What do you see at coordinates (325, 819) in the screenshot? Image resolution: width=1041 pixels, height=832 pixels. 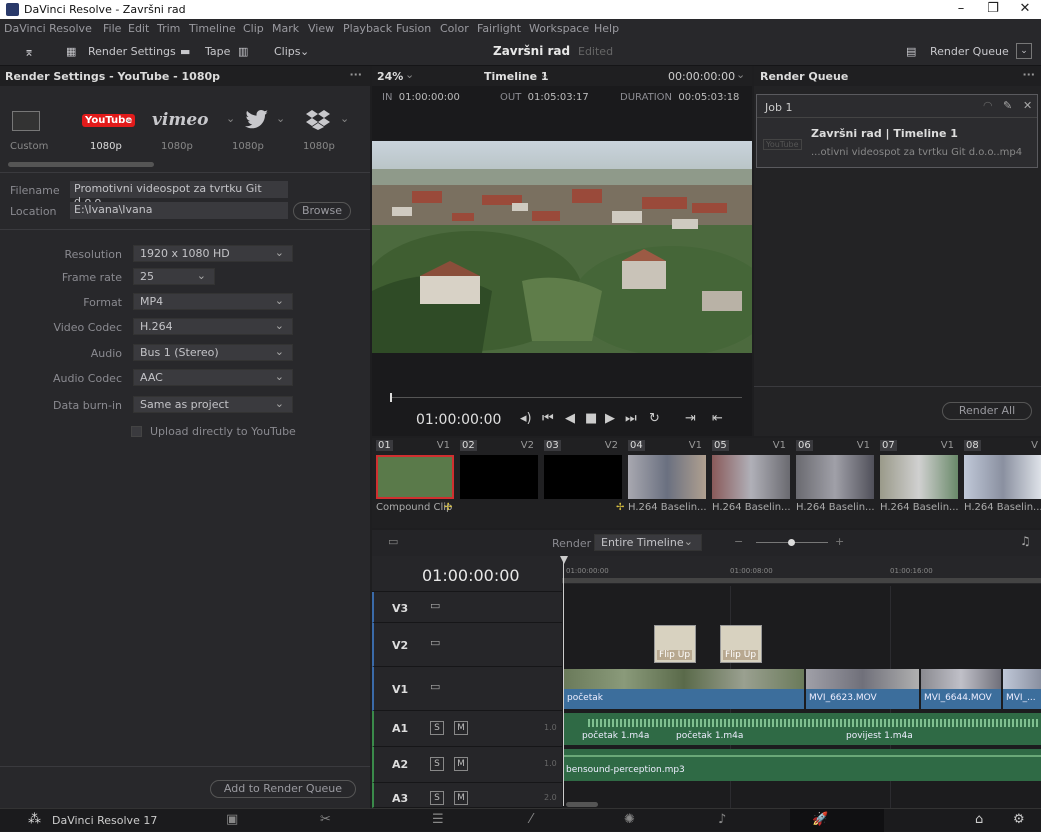 I see `cut-page-icon: ✂` at bounding box center [325, 819].